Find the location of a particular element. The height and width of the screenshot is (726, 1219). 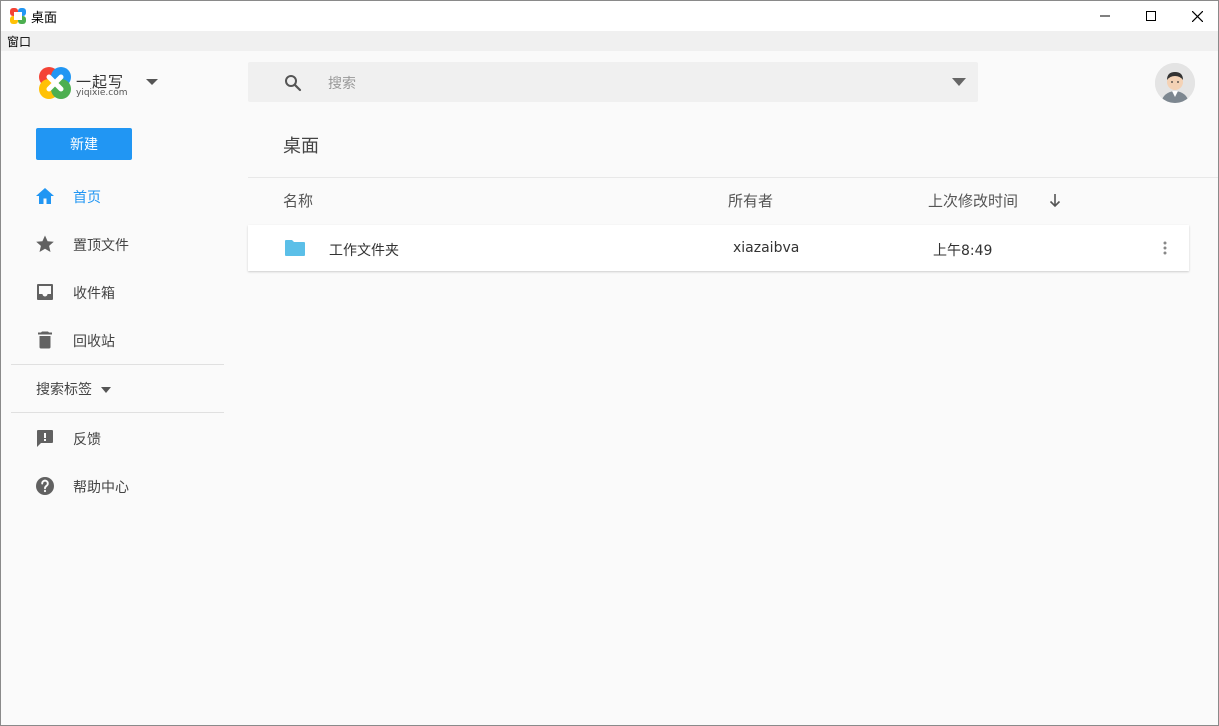

header-divider is located at coordinates (733, 177).